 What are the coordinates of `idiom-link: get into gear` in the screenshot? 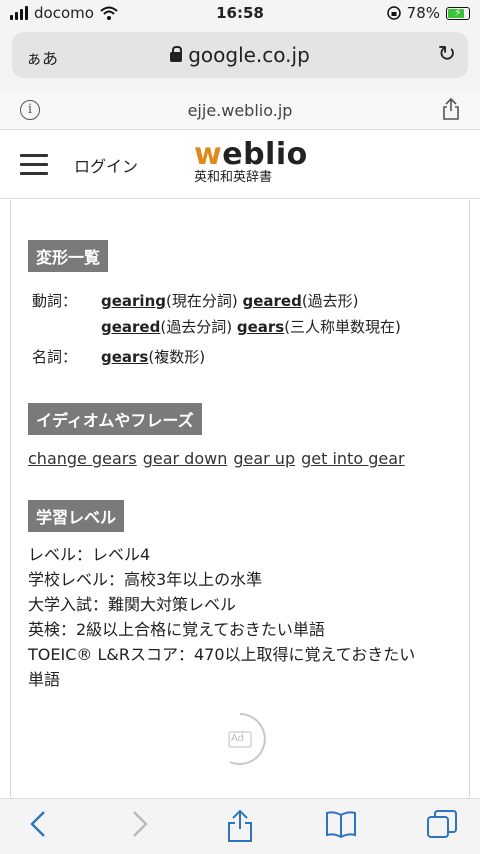 It's located at (352, 458).